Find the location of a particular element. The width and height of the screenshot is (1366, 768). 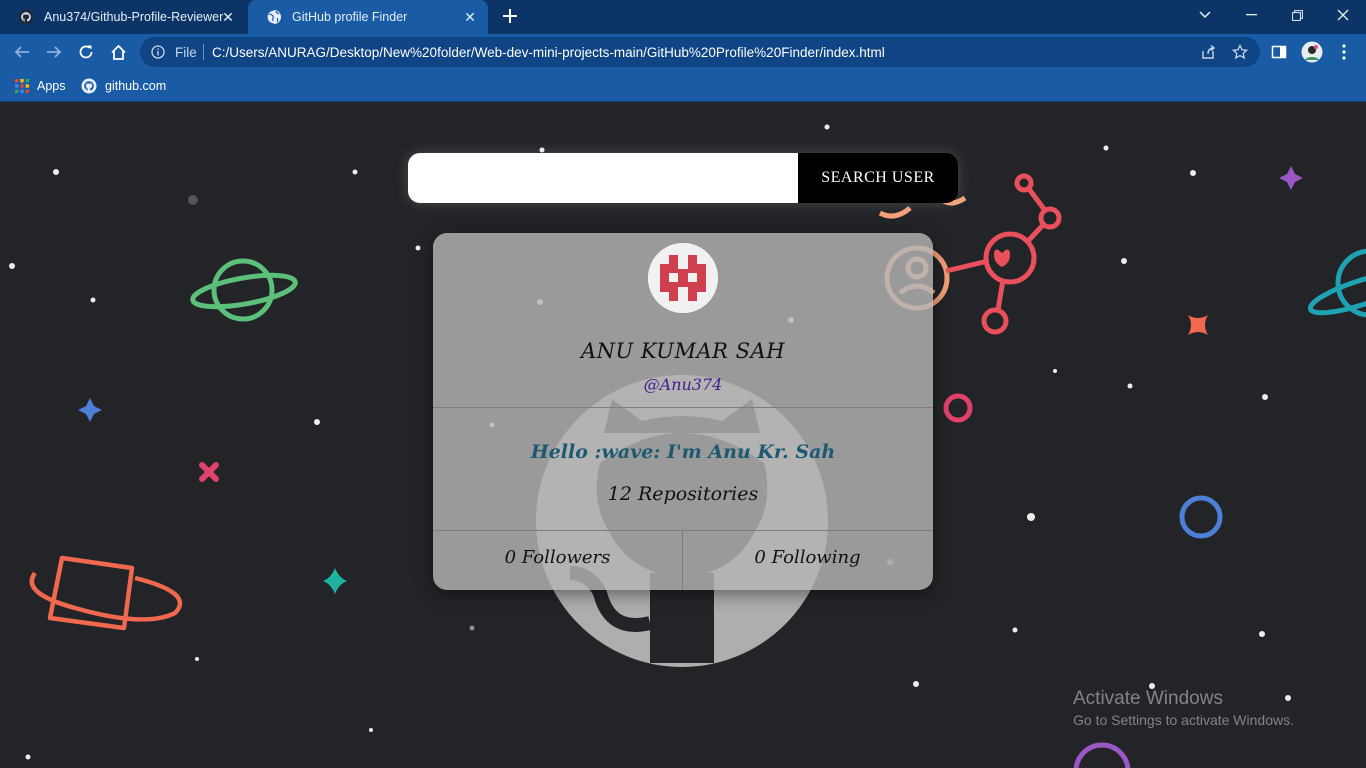

repositories-count: 12 Repositories is located at coordinates (683, 494).